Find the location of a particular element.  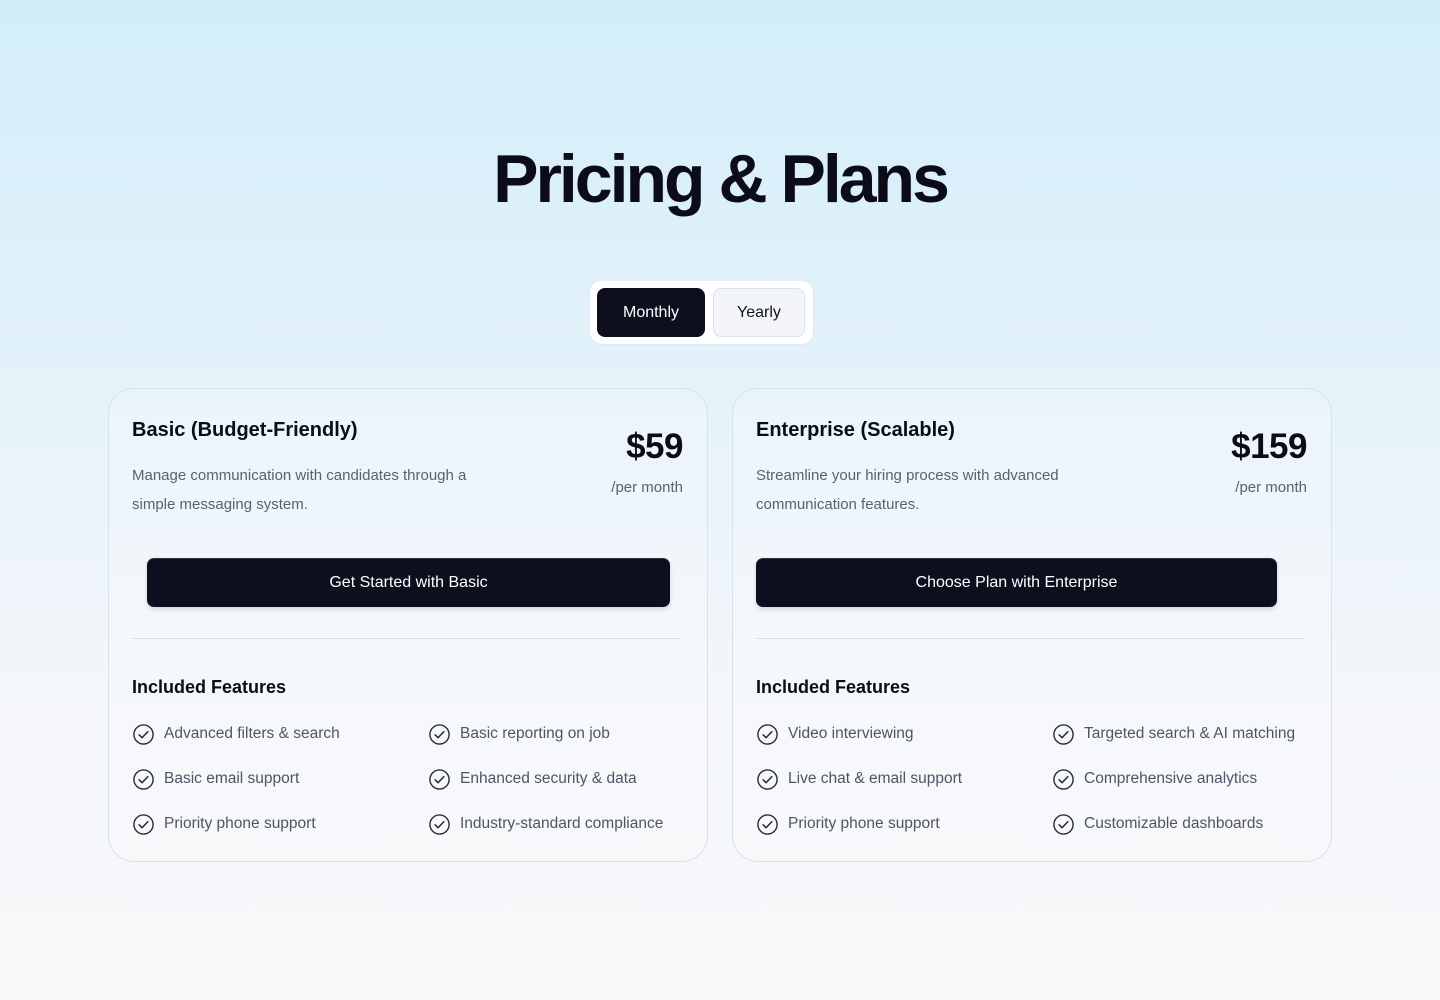

feature-item: Advanced filters & search is located at coordinates (236, 734).